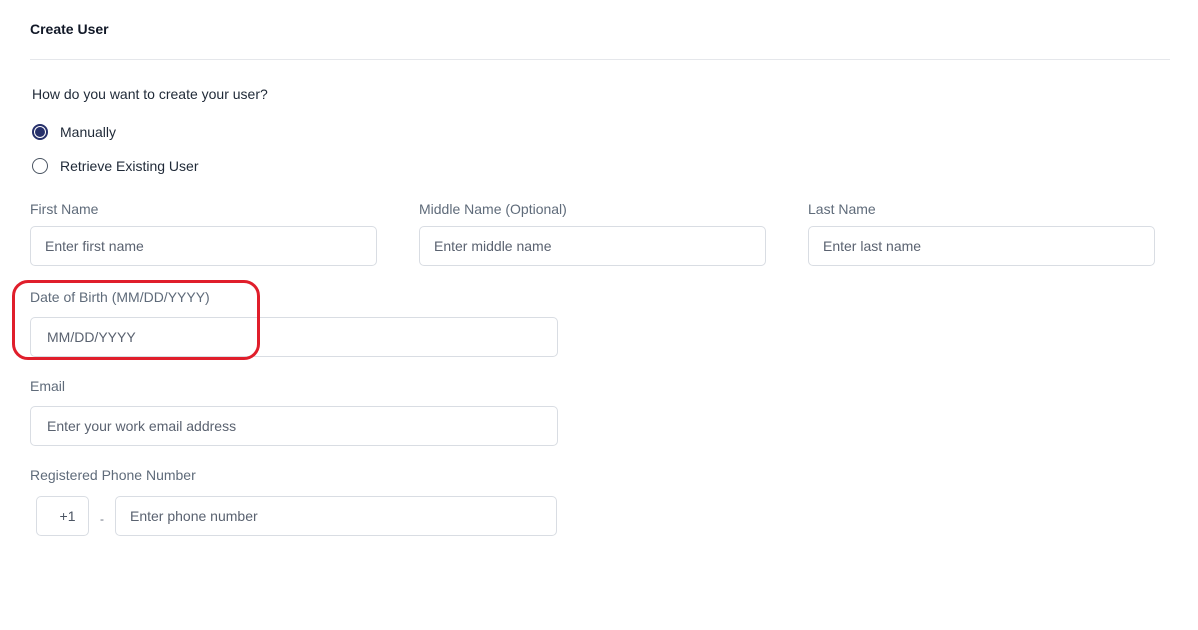  Describe the element at coordinates (88, 132) in the screenshot. I see `radio-label-manually: Manually` at that location.